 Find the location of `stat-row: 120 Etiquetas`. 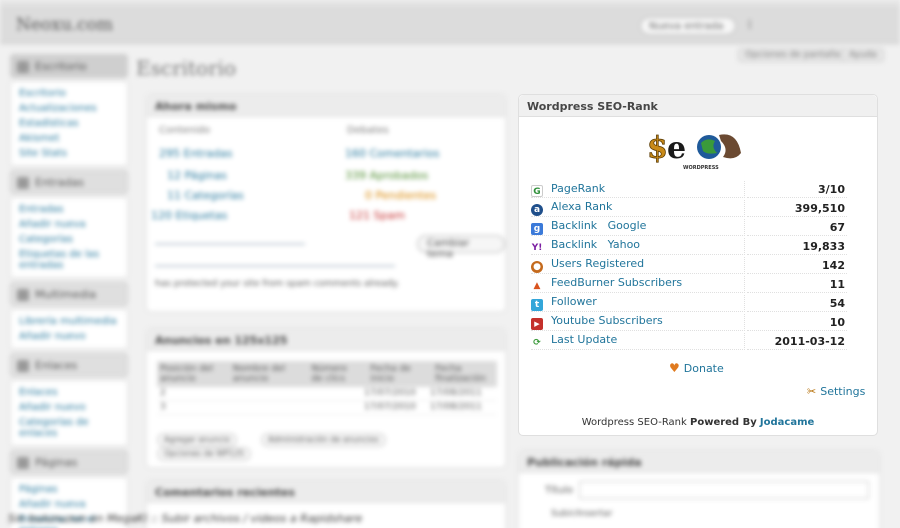

stat-row: 120 Etiquetas is located at coordinates (189, 215).